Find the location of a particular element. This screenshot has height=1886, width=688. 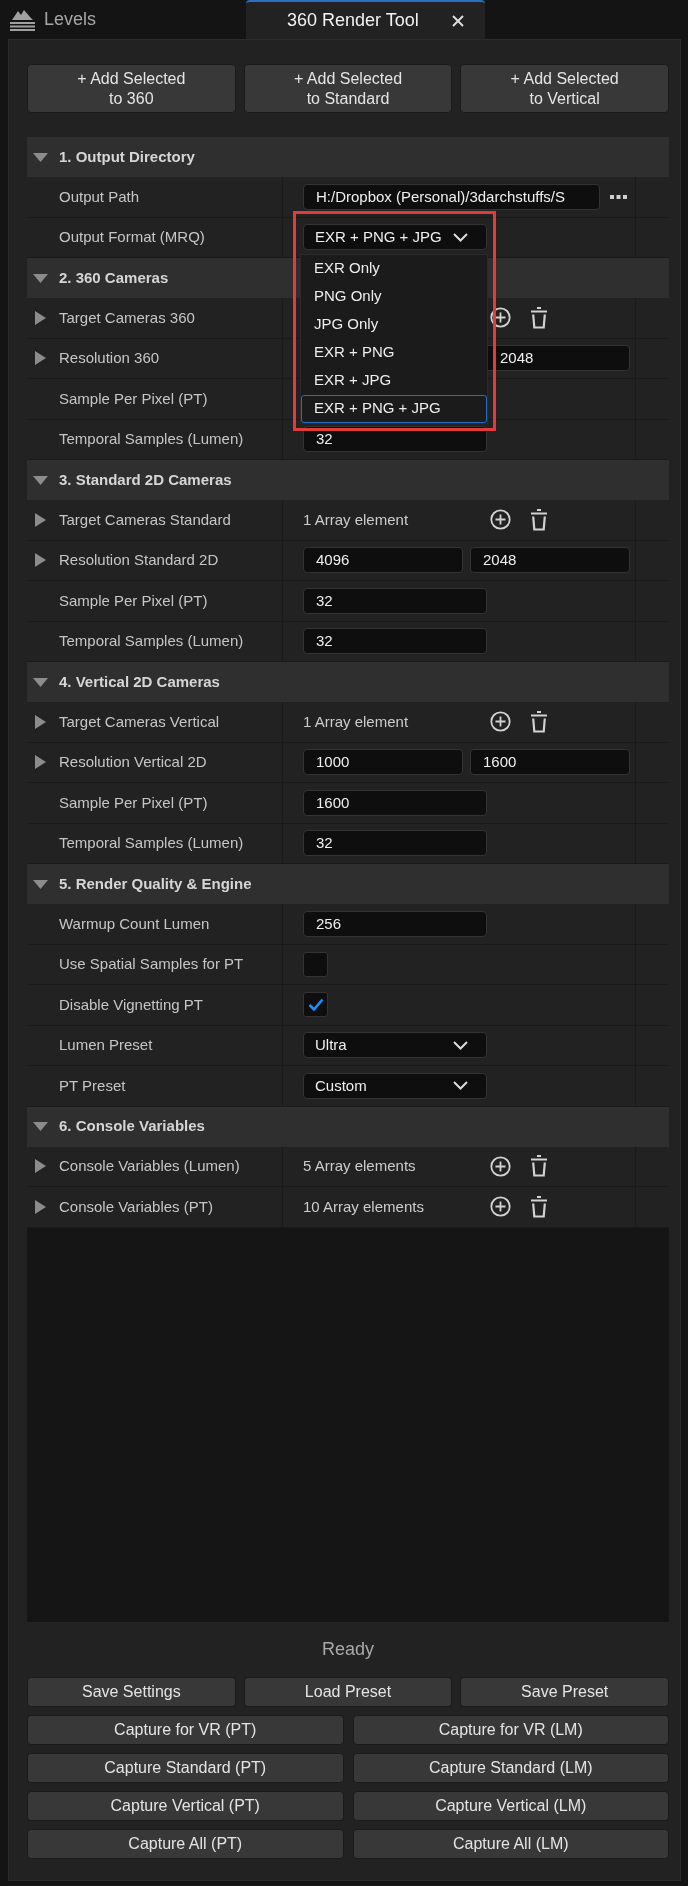

field-label: Warmup Count Lumen is located at coordinates (134, 923).